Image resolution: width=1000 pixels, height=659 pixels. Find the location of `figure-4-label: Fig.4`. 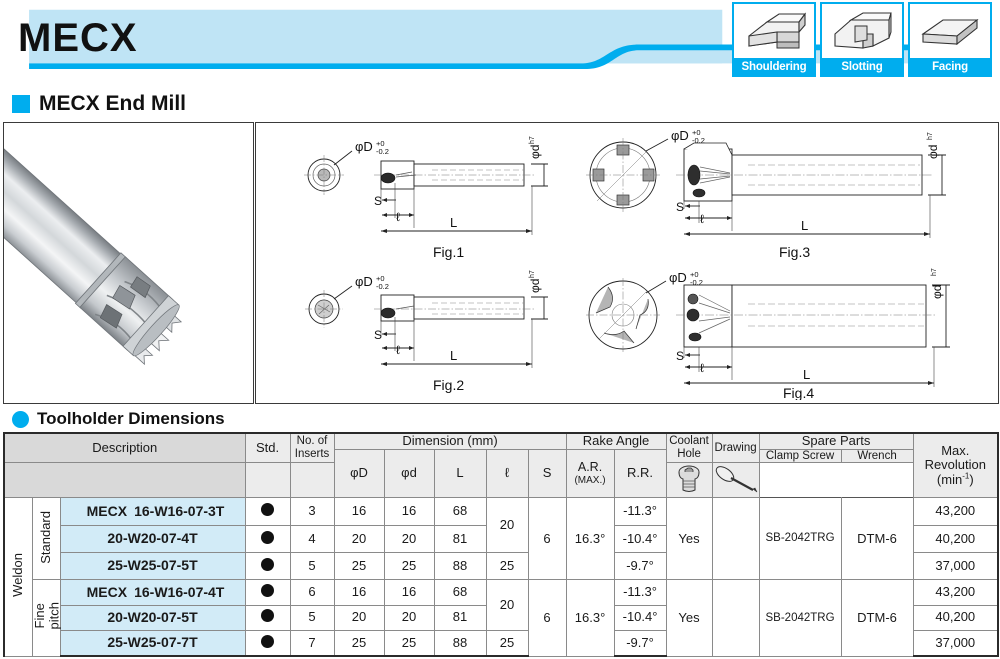

figure-4-label: Fig.4 is located at coordinates (798, 392).